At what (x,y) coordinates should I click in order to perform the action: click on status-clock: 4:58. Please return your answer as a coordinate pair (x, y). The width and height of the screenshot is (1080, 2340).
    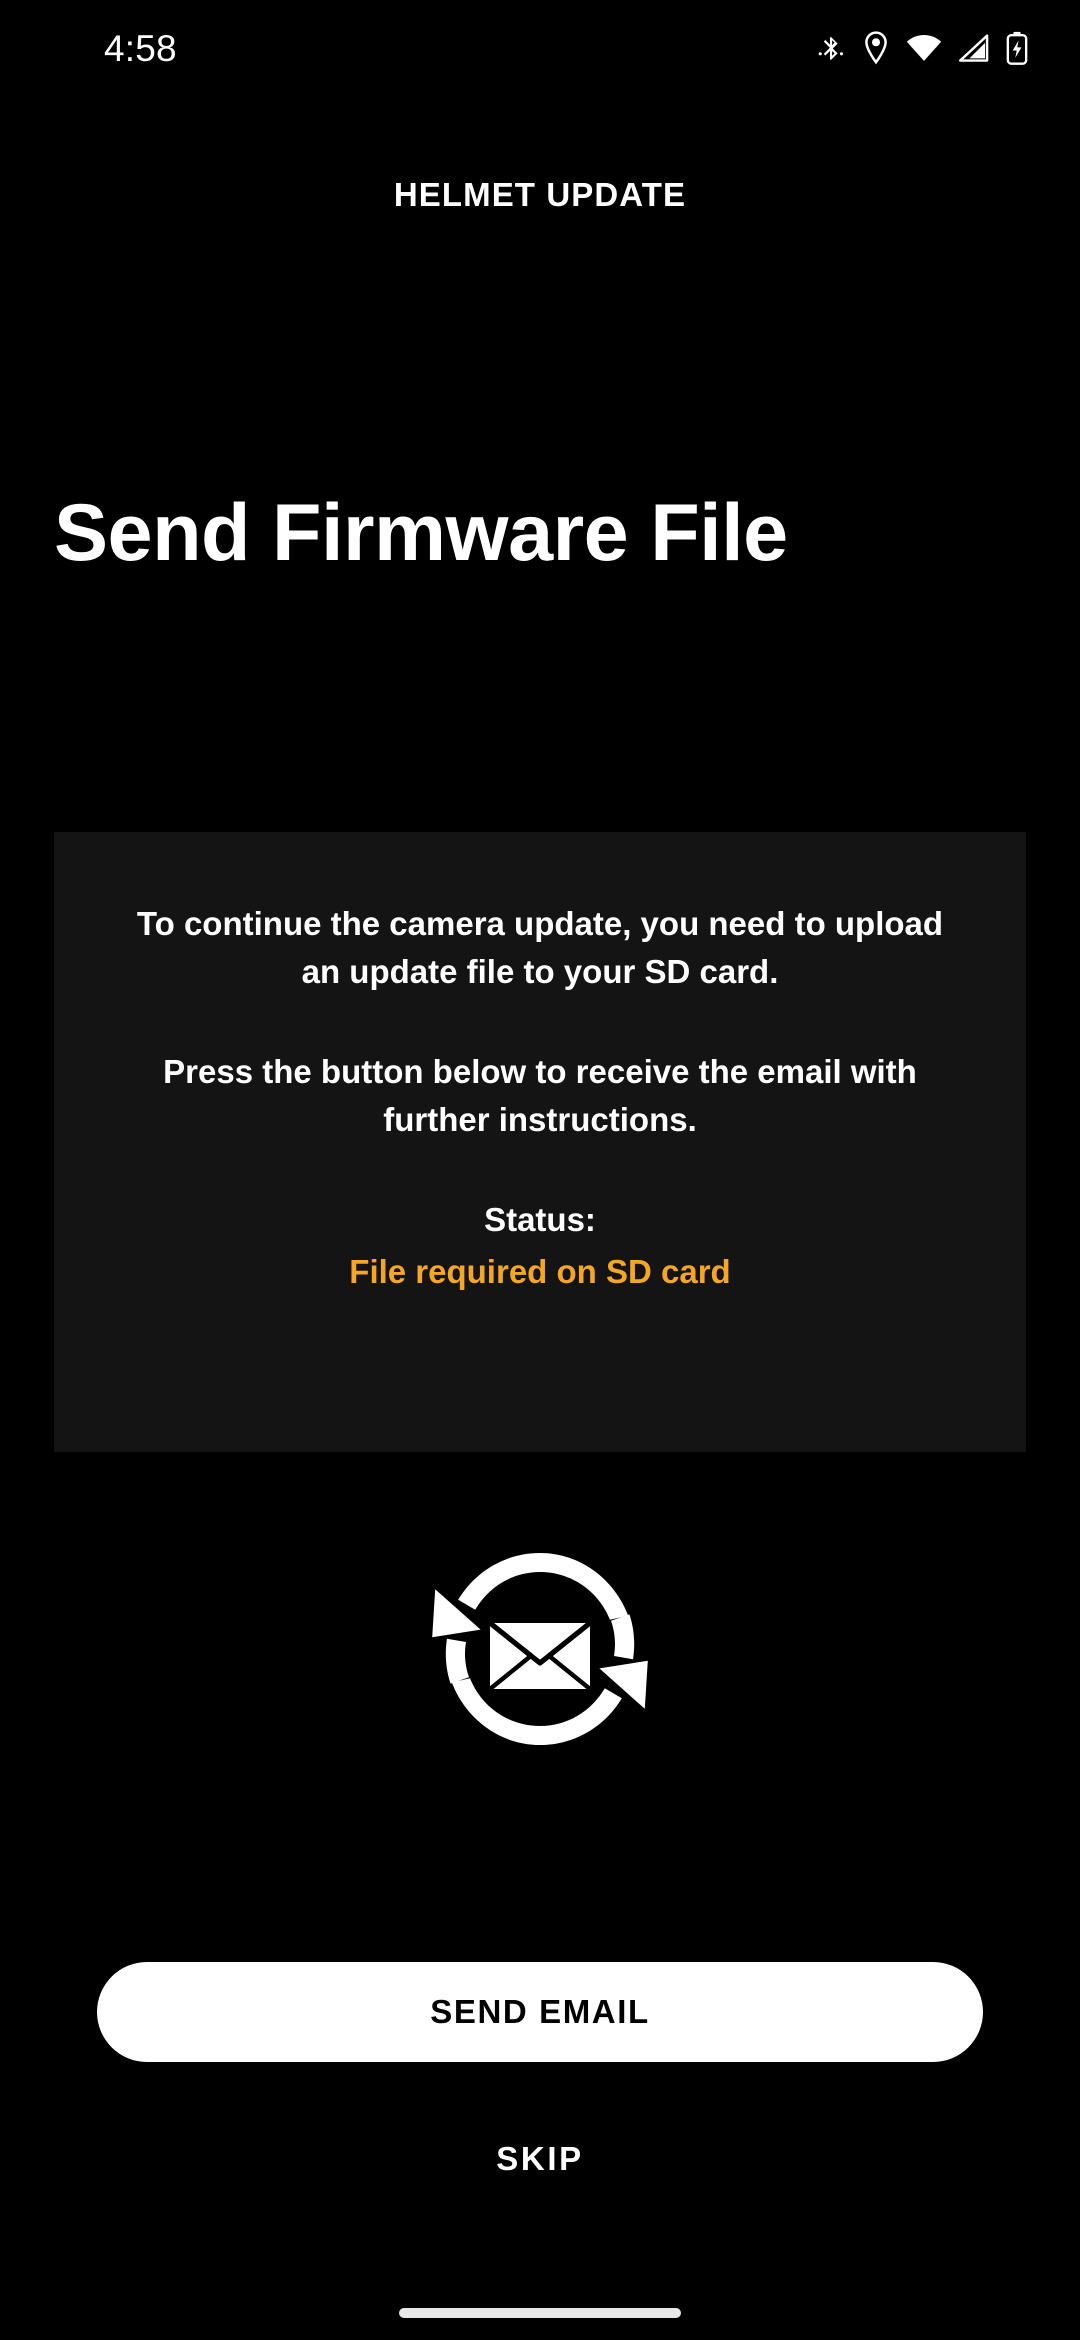
    Looking at the image, I should click on (140, 48).